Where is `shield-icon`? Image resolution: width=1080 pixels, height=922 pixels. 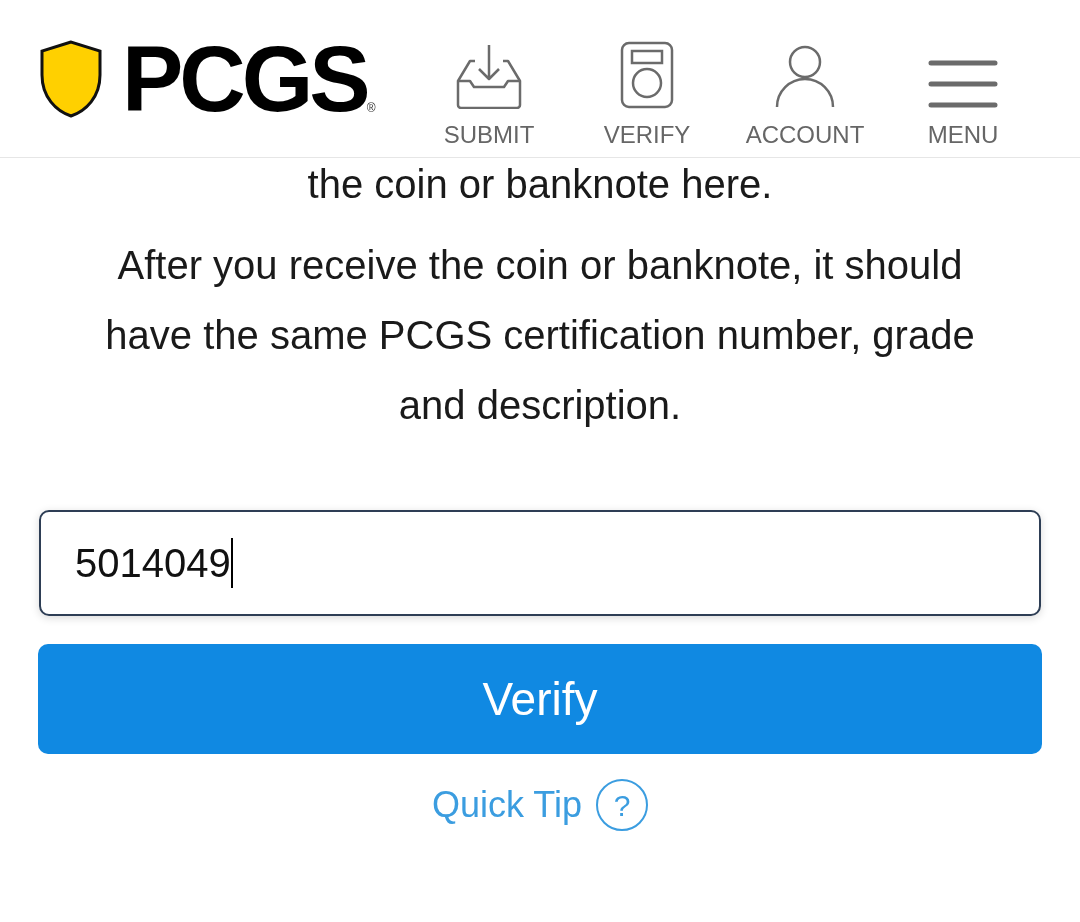 shield-icon is located at coordinates (71, 78).